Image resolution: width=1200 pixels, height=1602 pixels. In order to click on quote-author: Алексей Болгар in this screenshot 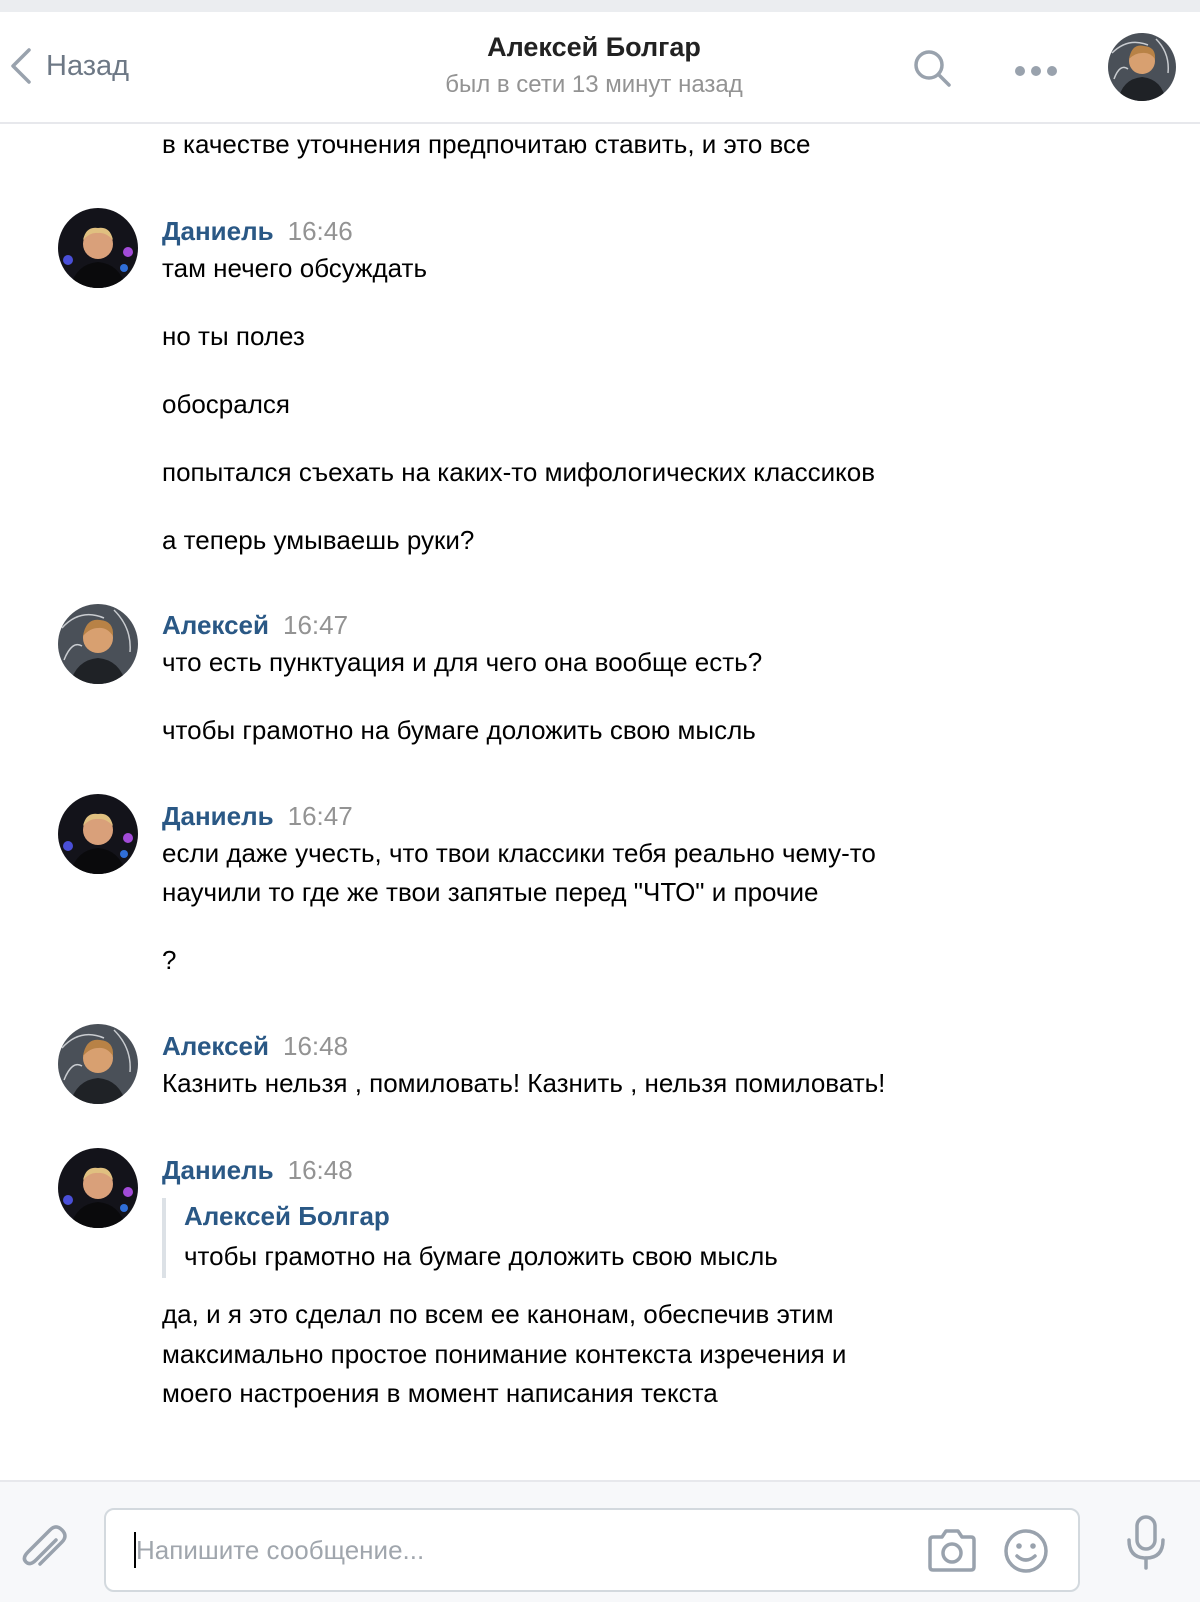, I will do `click(481, 1216)`.